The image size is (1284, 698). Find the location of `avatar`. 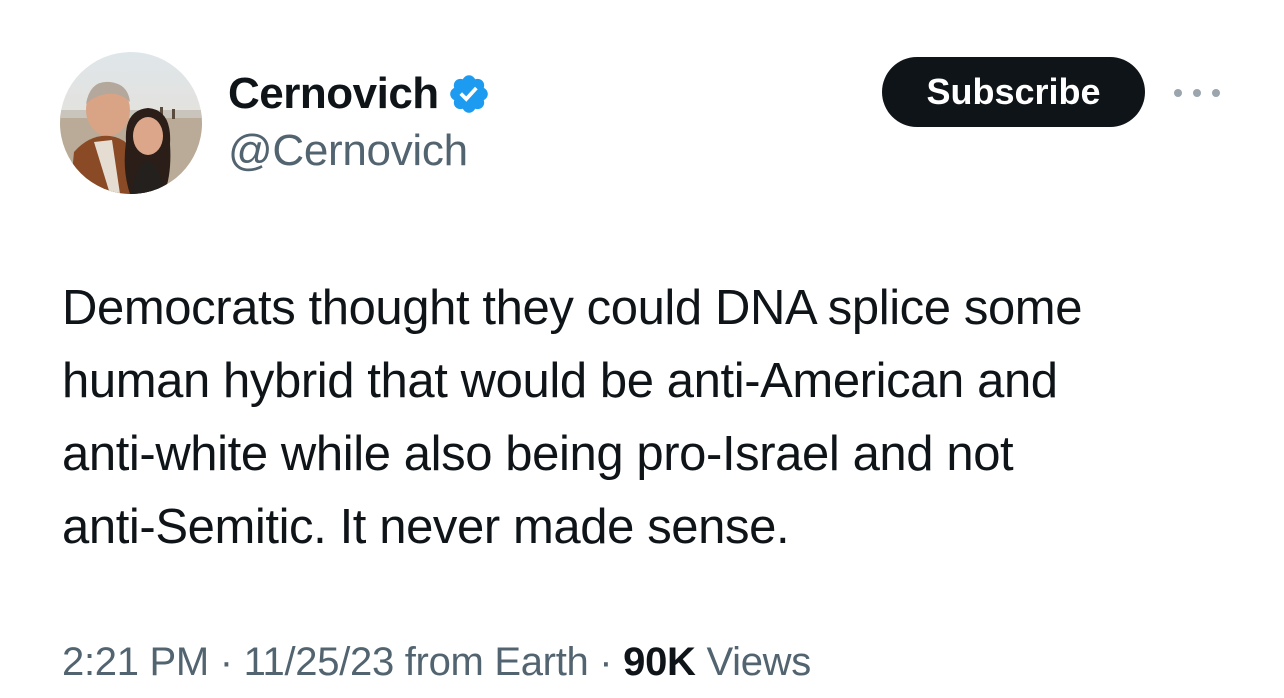

avatar is located at coordinates (131, 123).